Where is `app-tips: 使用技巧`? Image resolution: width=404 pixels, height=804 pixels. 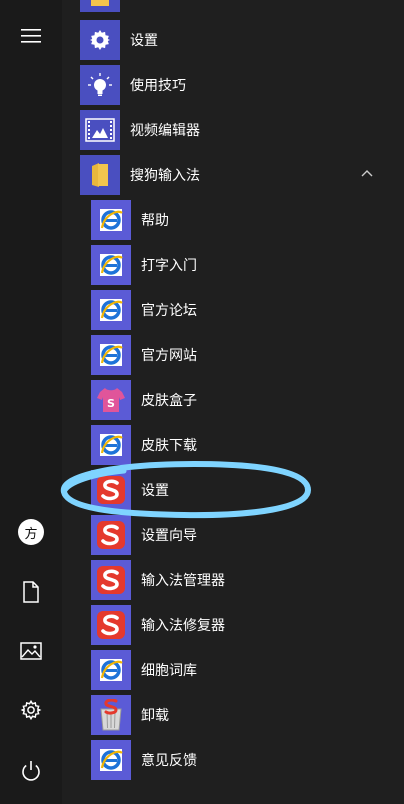
app-tips: 使用技巧 is located at coordinates (233, 84).